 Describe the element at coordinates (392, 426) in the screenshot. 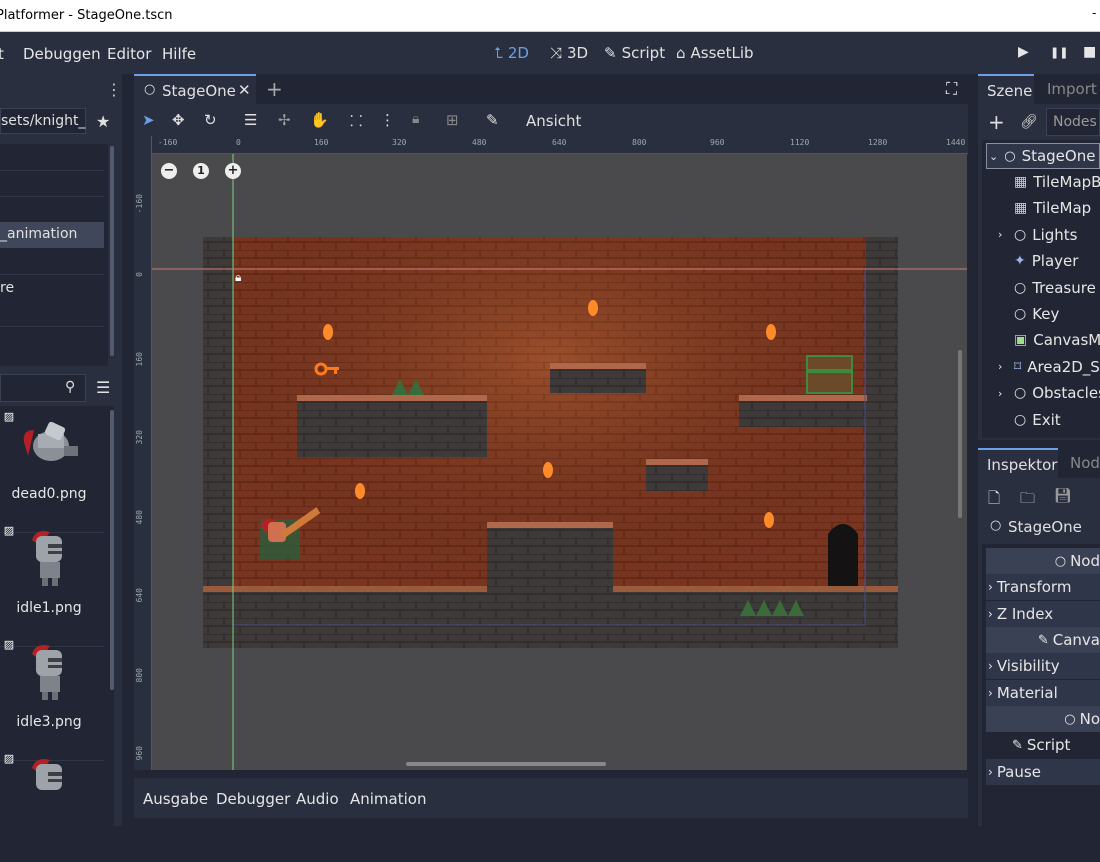

I see `platform` at that location.